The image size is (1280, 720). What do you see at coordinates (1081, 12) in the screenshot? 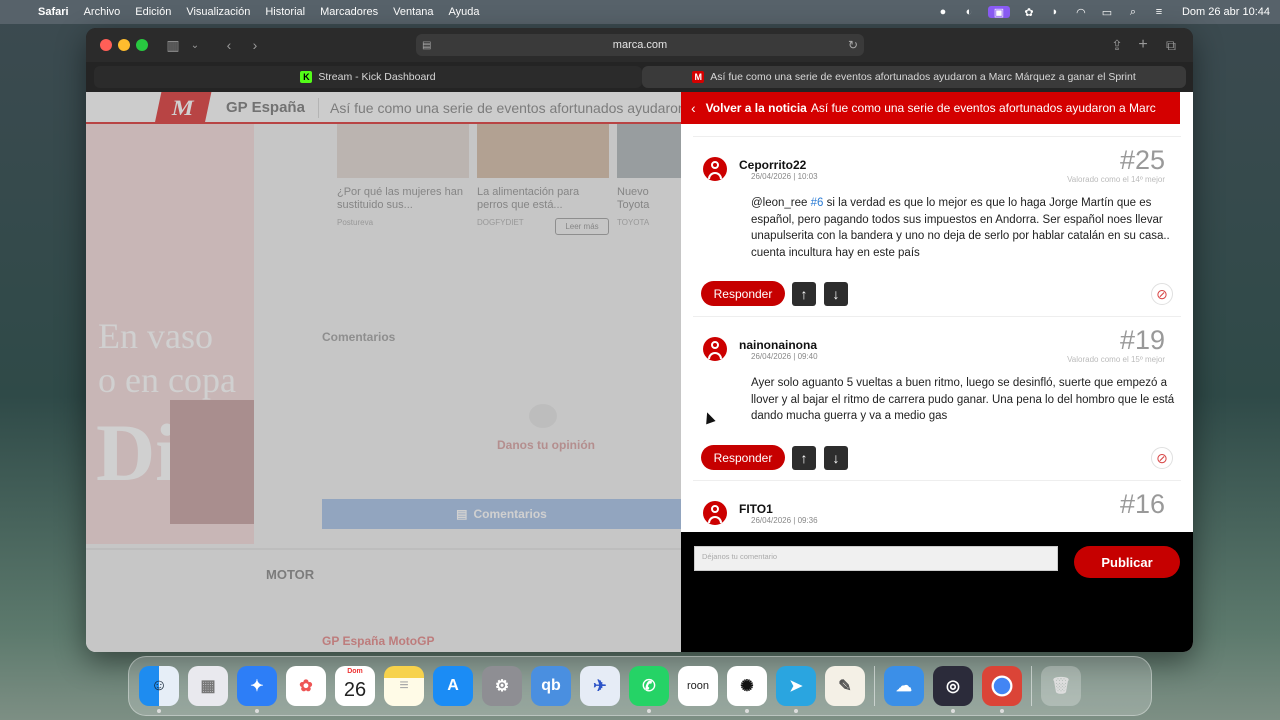
I see `wifi-icon: ◠` at bounding box center [1081, 12].